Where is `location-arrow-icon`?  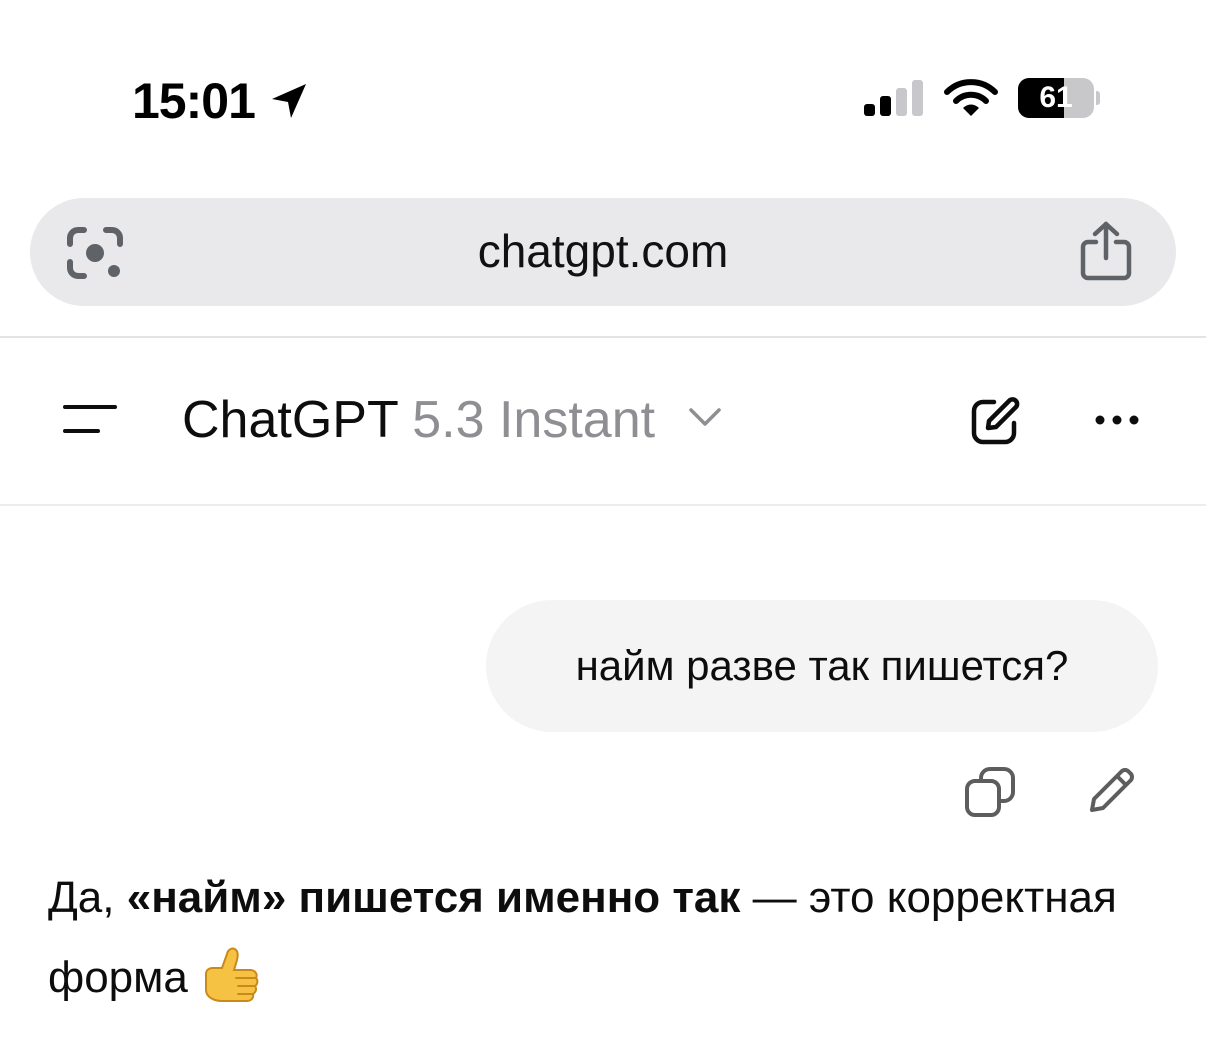
location-arrow-icon is located at coordinates (289, 101).